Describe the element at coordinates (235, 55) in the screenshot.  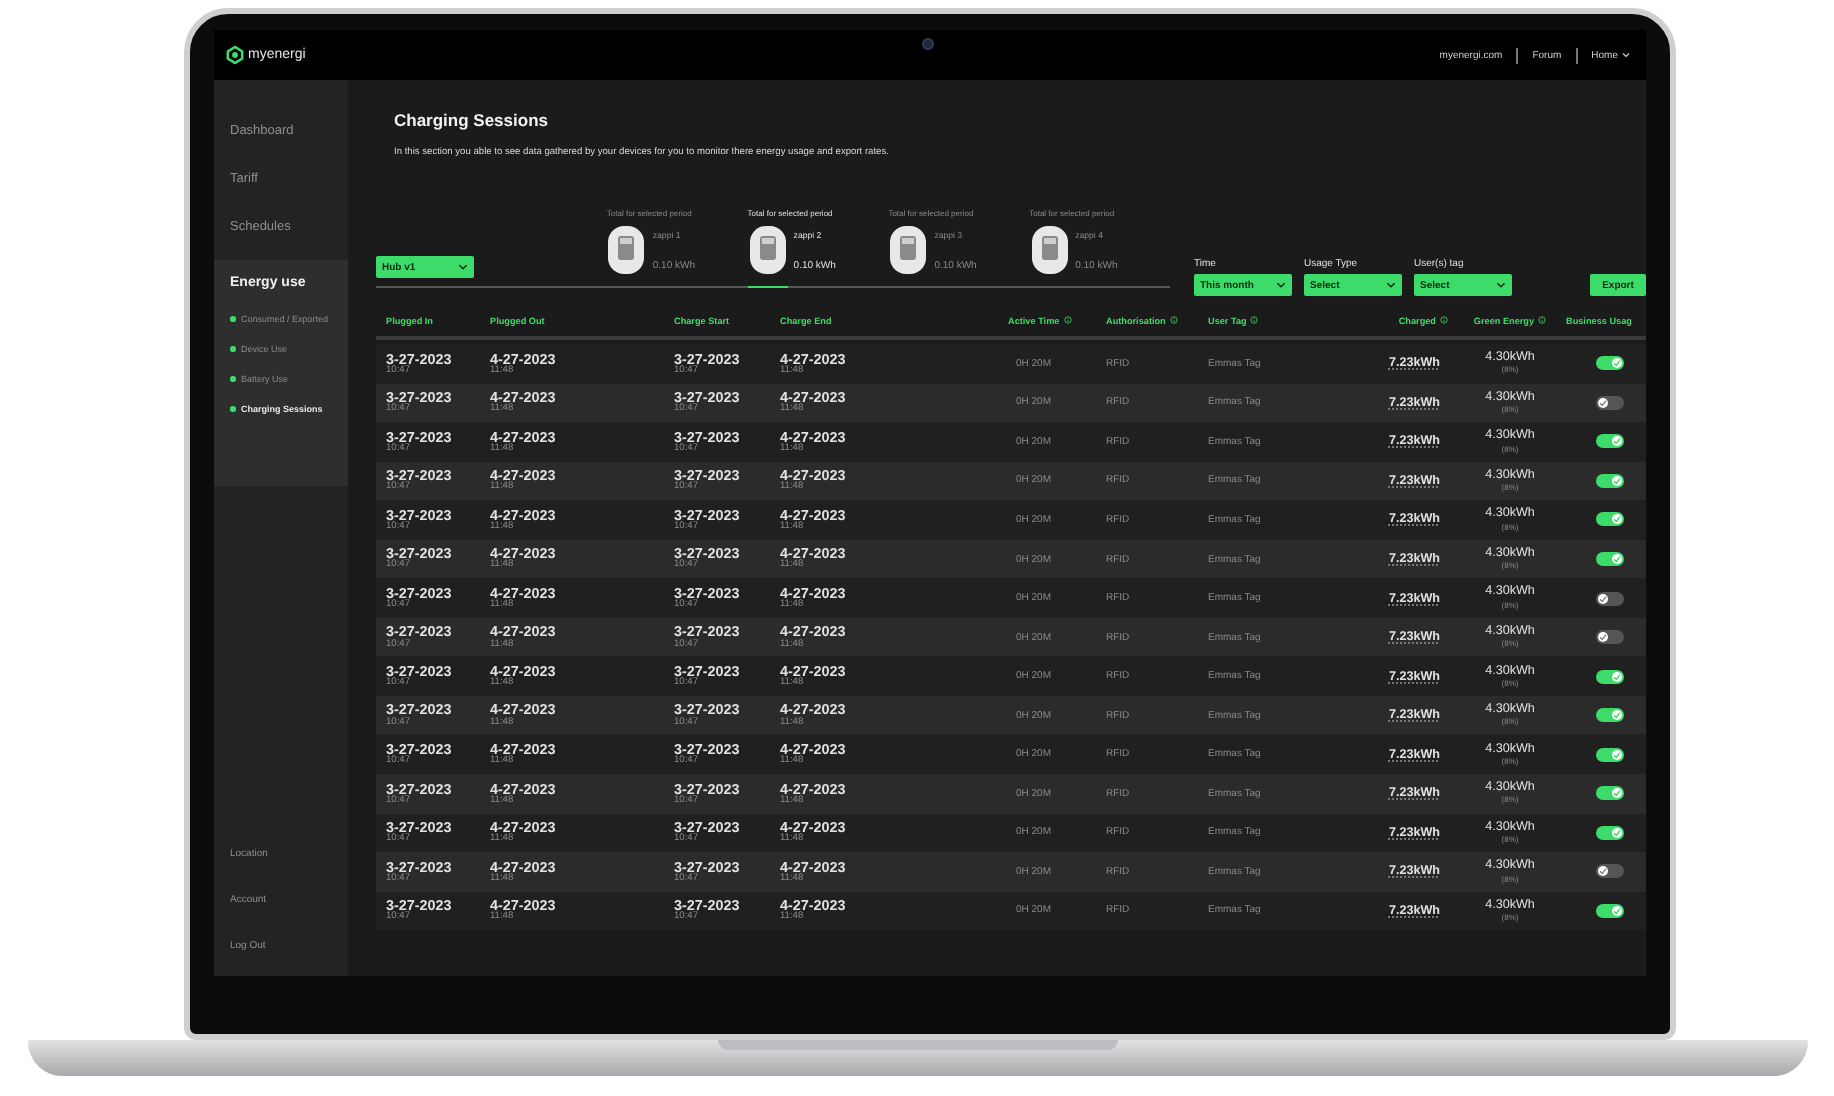
I see `logo-icon` at that location.